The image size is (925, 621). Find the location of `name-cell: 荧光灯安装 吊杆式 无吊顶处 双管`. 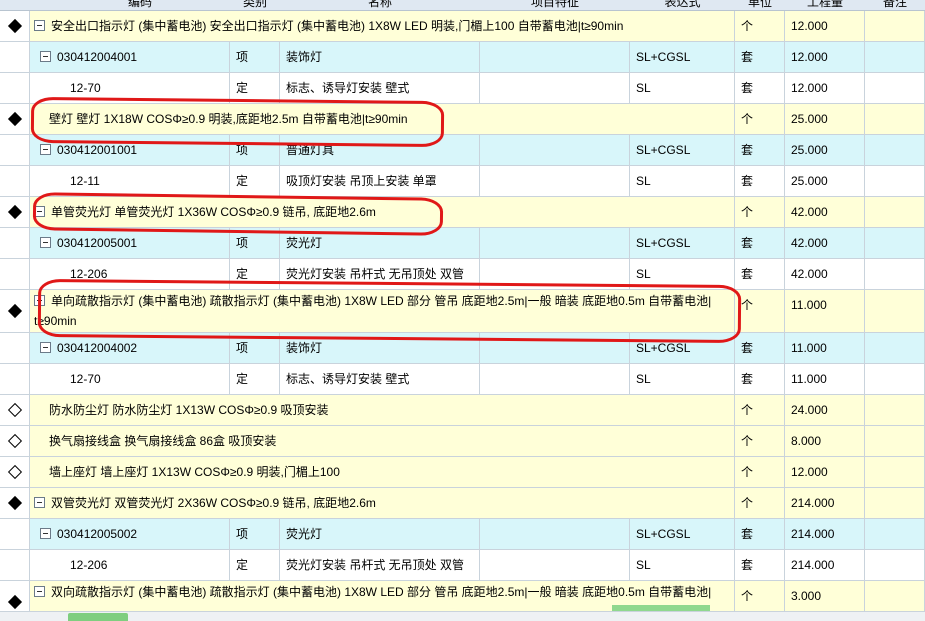

name-cell: 荧光灯安装 吊杆式 无吊顶处 双管 is located at coordinates (380, 274).